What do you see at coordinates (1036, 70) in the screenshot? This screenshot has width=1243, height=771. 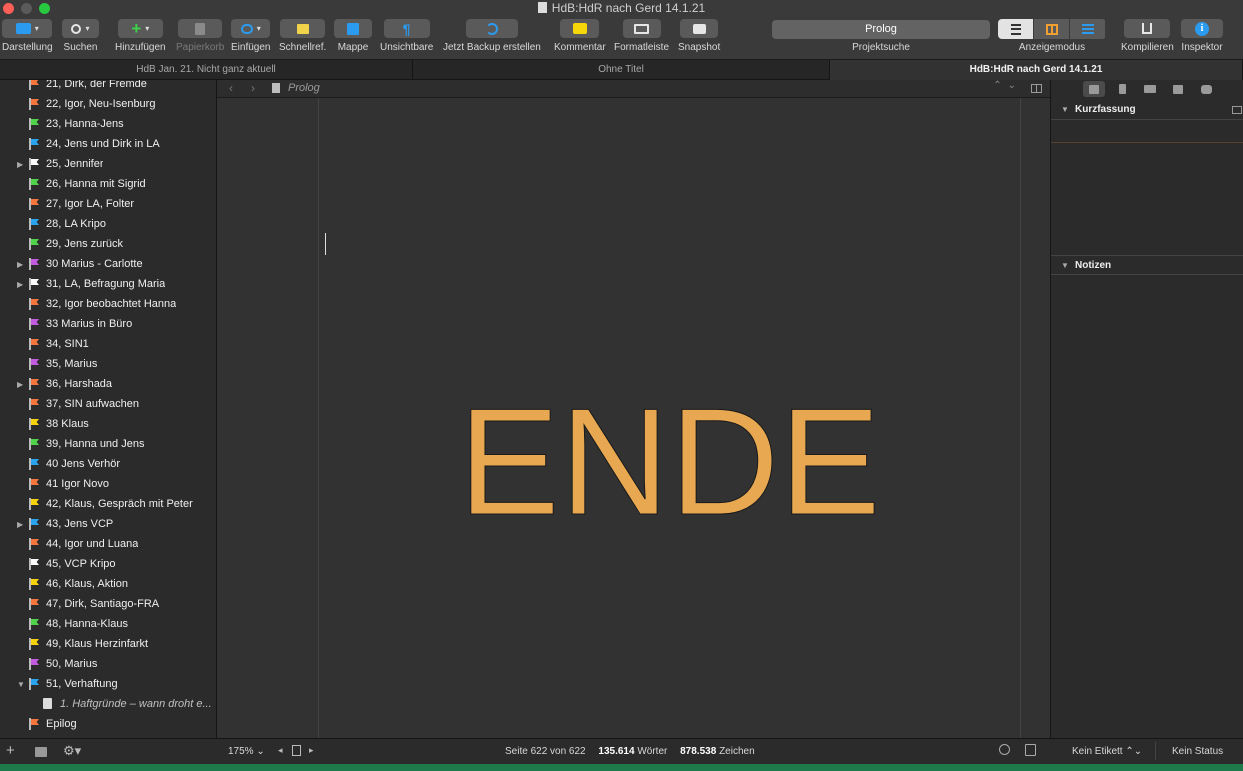 I see `tab-hdb-hdr-active: HdB:HdR nach Gerd 14.1.21` at bounding box center [1036, 70].